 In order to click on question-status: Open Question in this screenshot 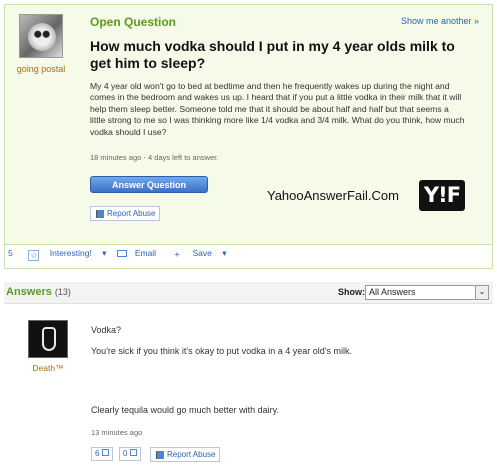, I will do `click(133, 22)`.